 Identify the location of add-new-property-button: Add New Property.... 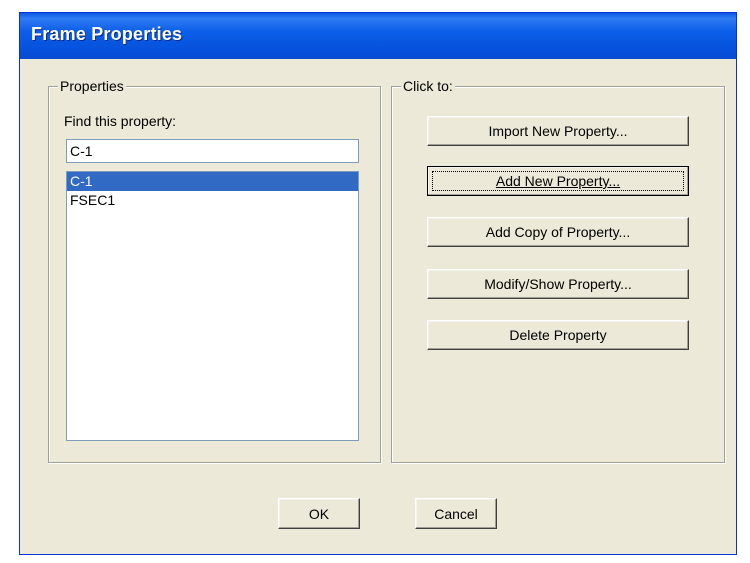
(558, 181).